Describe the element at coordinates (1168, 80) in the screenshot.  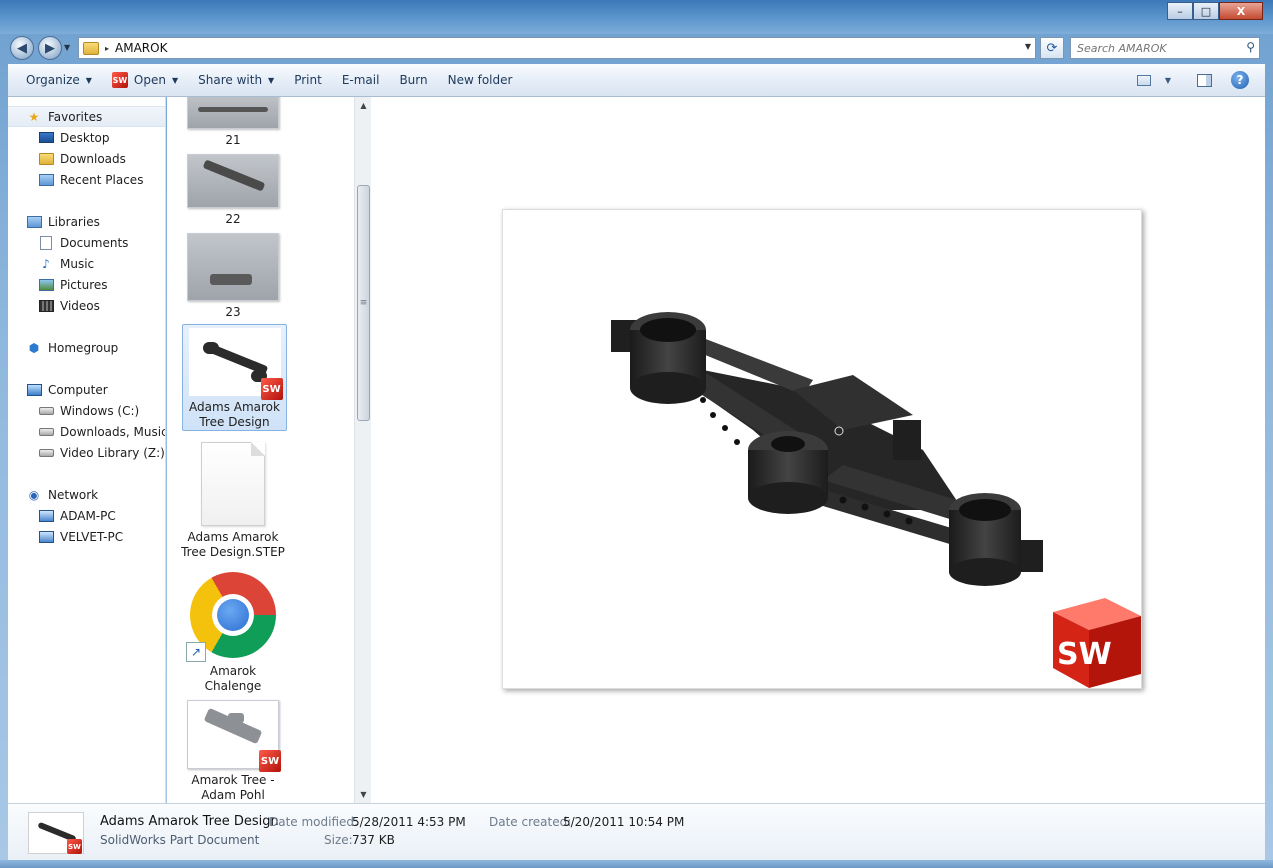
I see `view-options-dropdown: ▼` at that location.